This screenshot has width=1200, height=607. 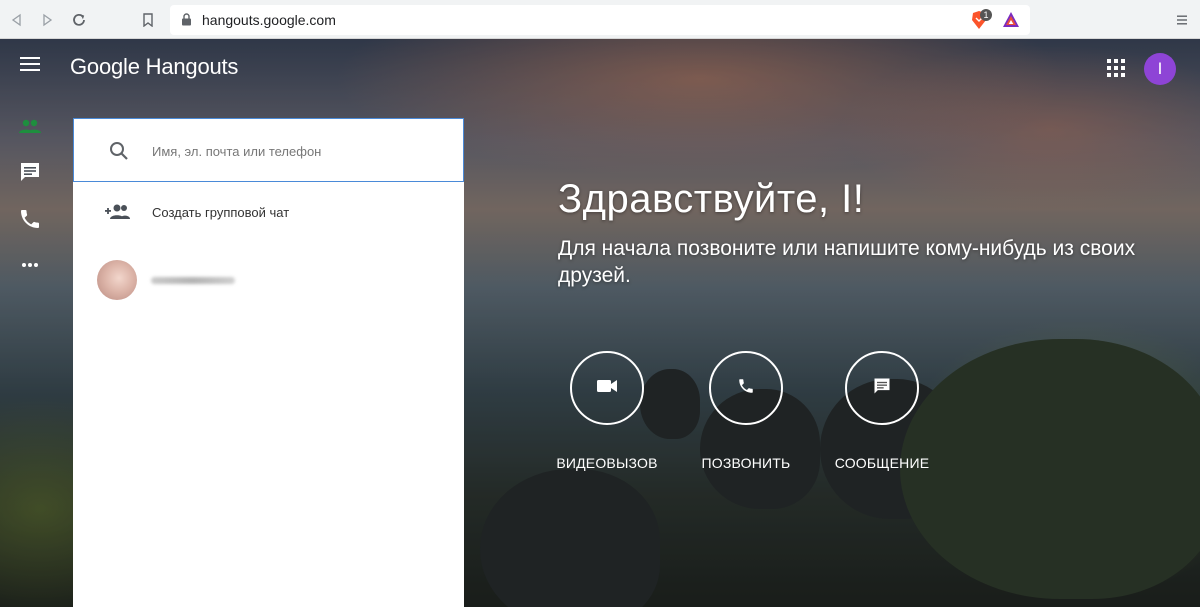 I want to click on app-logo: Google Hangouts, so click(x=154, y=66).